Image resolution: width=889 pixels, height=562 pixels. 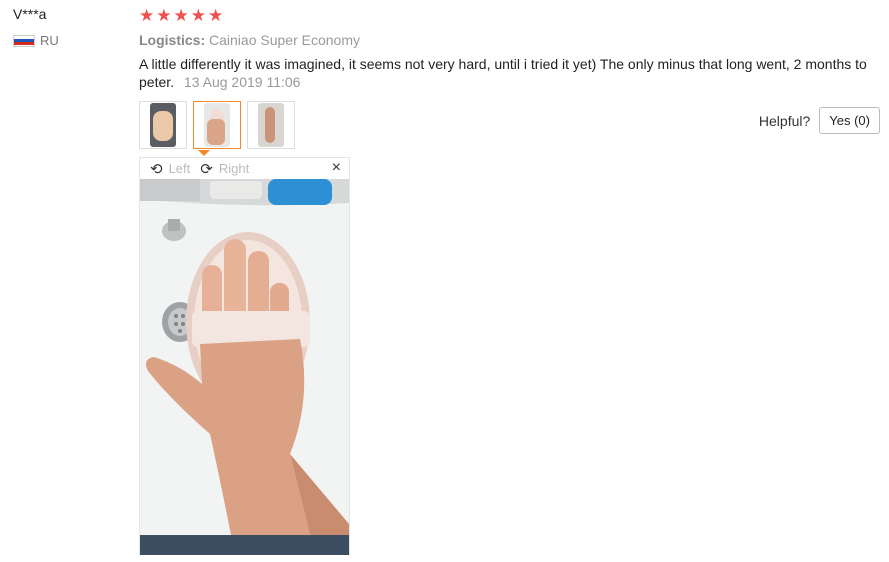 I want to click on logistics-info: Logistics: Cainiao Super Economy, so click(x=249, y=40).